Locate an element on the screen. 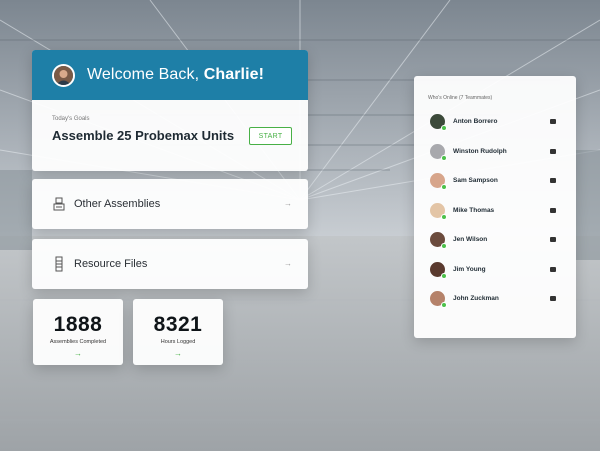  other-assemblies-label: Other Assemblies is located at coordinates (117, 204).